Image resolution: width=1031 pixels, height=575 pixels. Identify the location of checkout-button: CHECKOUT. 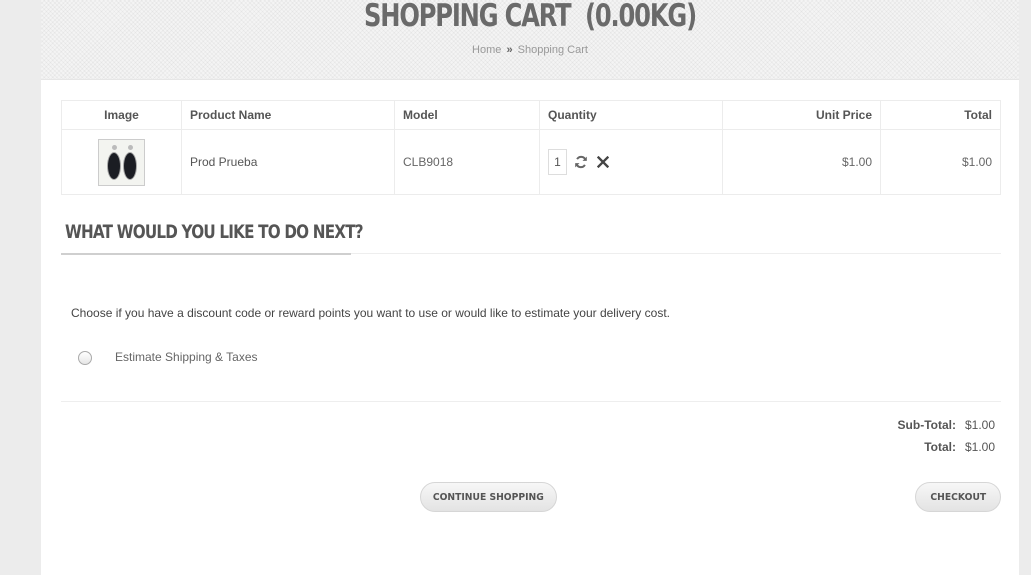
(958, 497).